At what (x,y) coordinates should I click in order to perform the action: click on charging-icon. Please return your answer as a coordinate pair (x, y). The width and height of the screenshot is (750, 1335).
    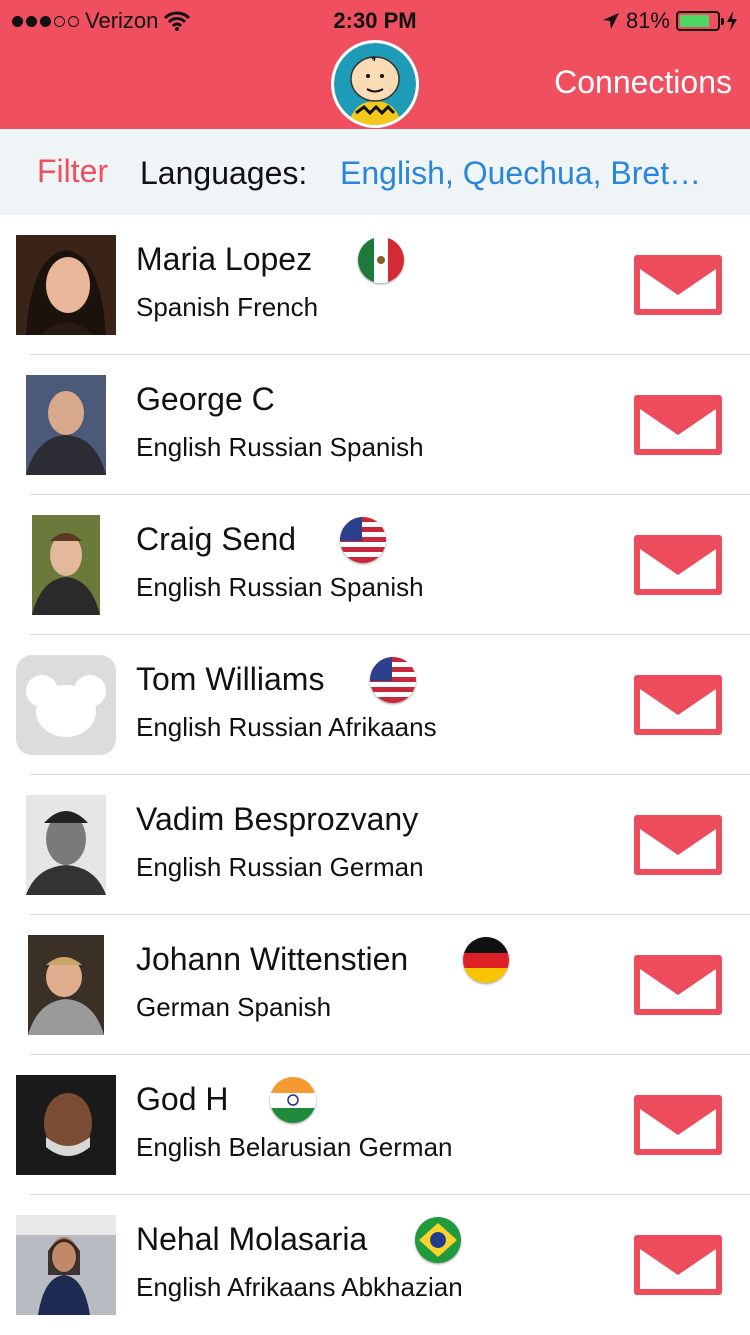
    Looking at the image, I should click on (732, 21).